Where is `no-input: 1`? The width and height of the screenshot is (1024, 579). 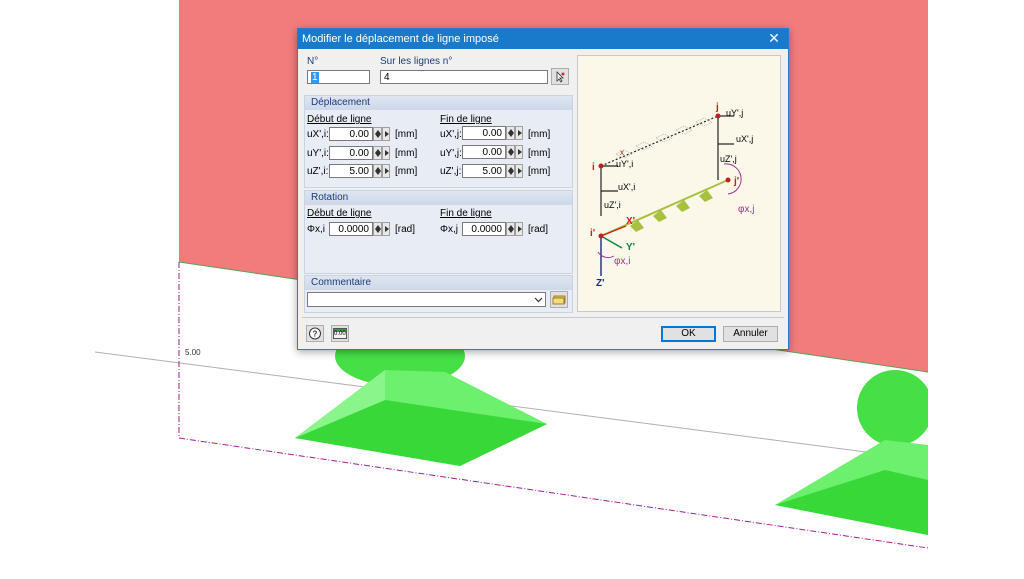
no-input: 1 is located at coordinates (338, 77).